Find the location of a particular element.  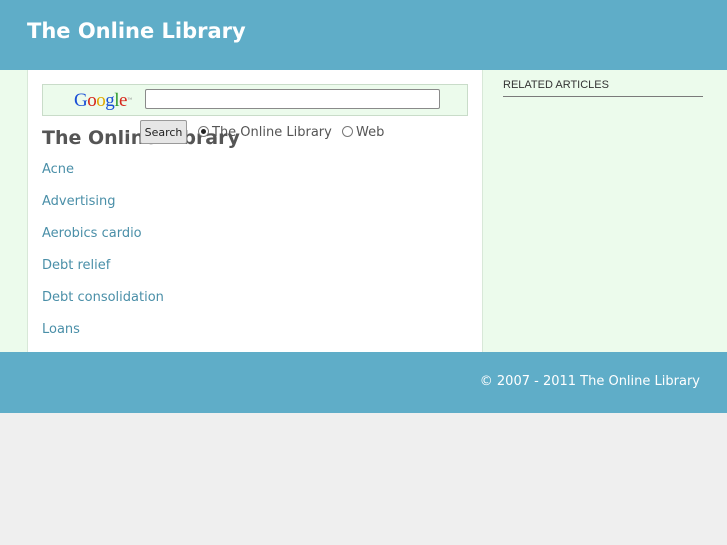

link-loans: Loans is located at coordinates (61, 329).